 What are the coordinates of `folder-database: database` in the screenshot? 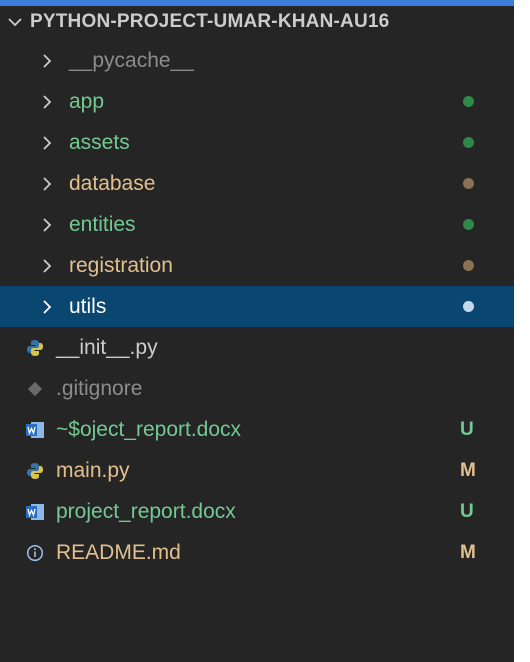 It's located at (257, 183).